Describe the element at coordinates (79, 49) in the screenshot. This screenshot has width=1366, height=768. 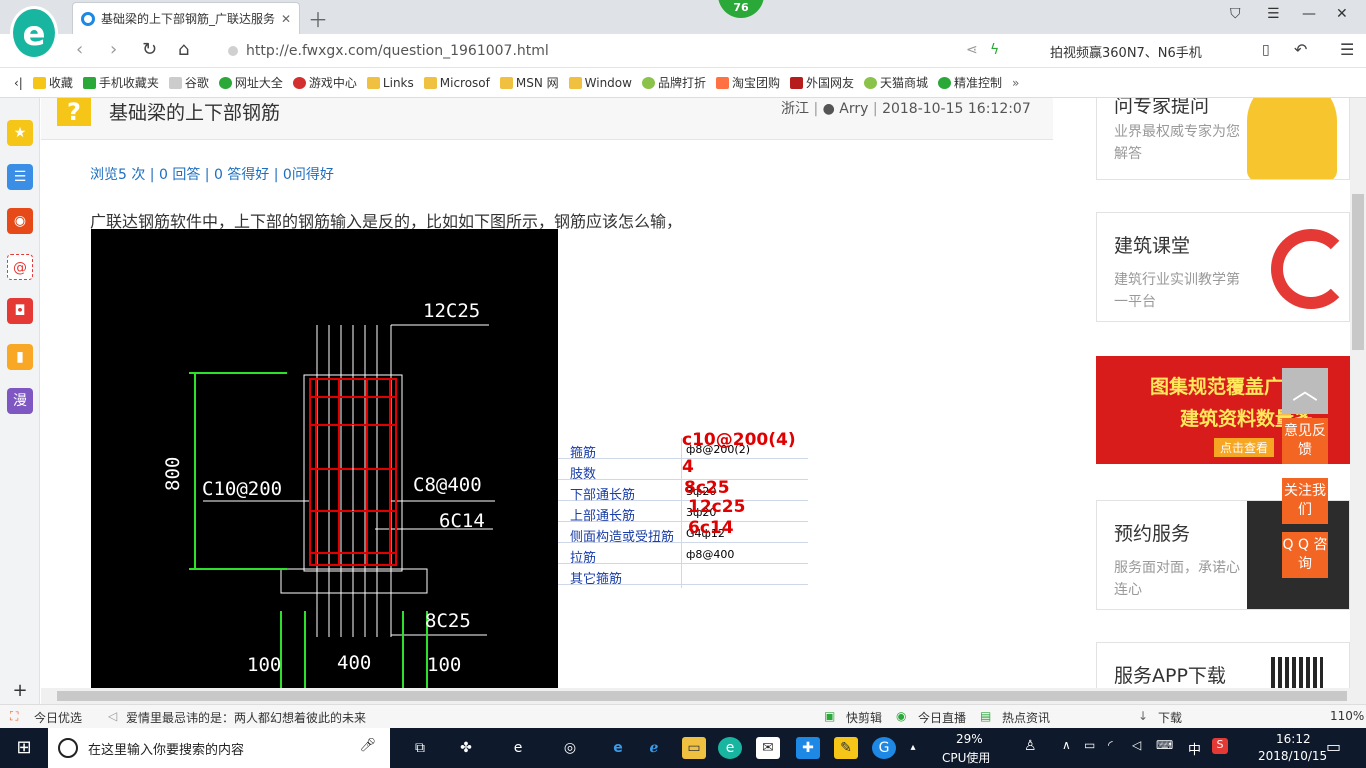
I see `back-icon: ‹` at that location.